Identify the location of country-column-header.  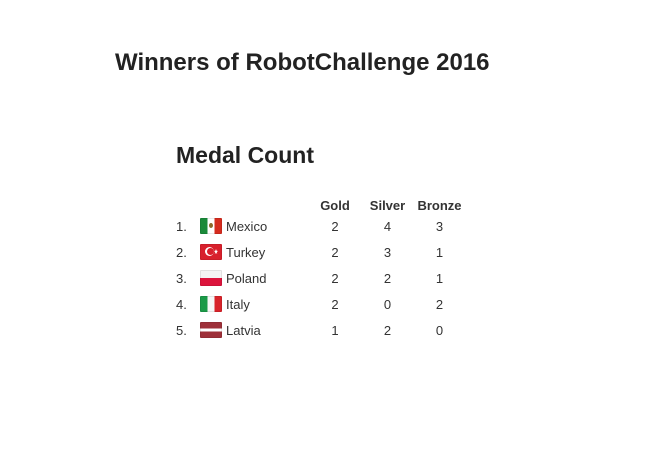
(255, 203).